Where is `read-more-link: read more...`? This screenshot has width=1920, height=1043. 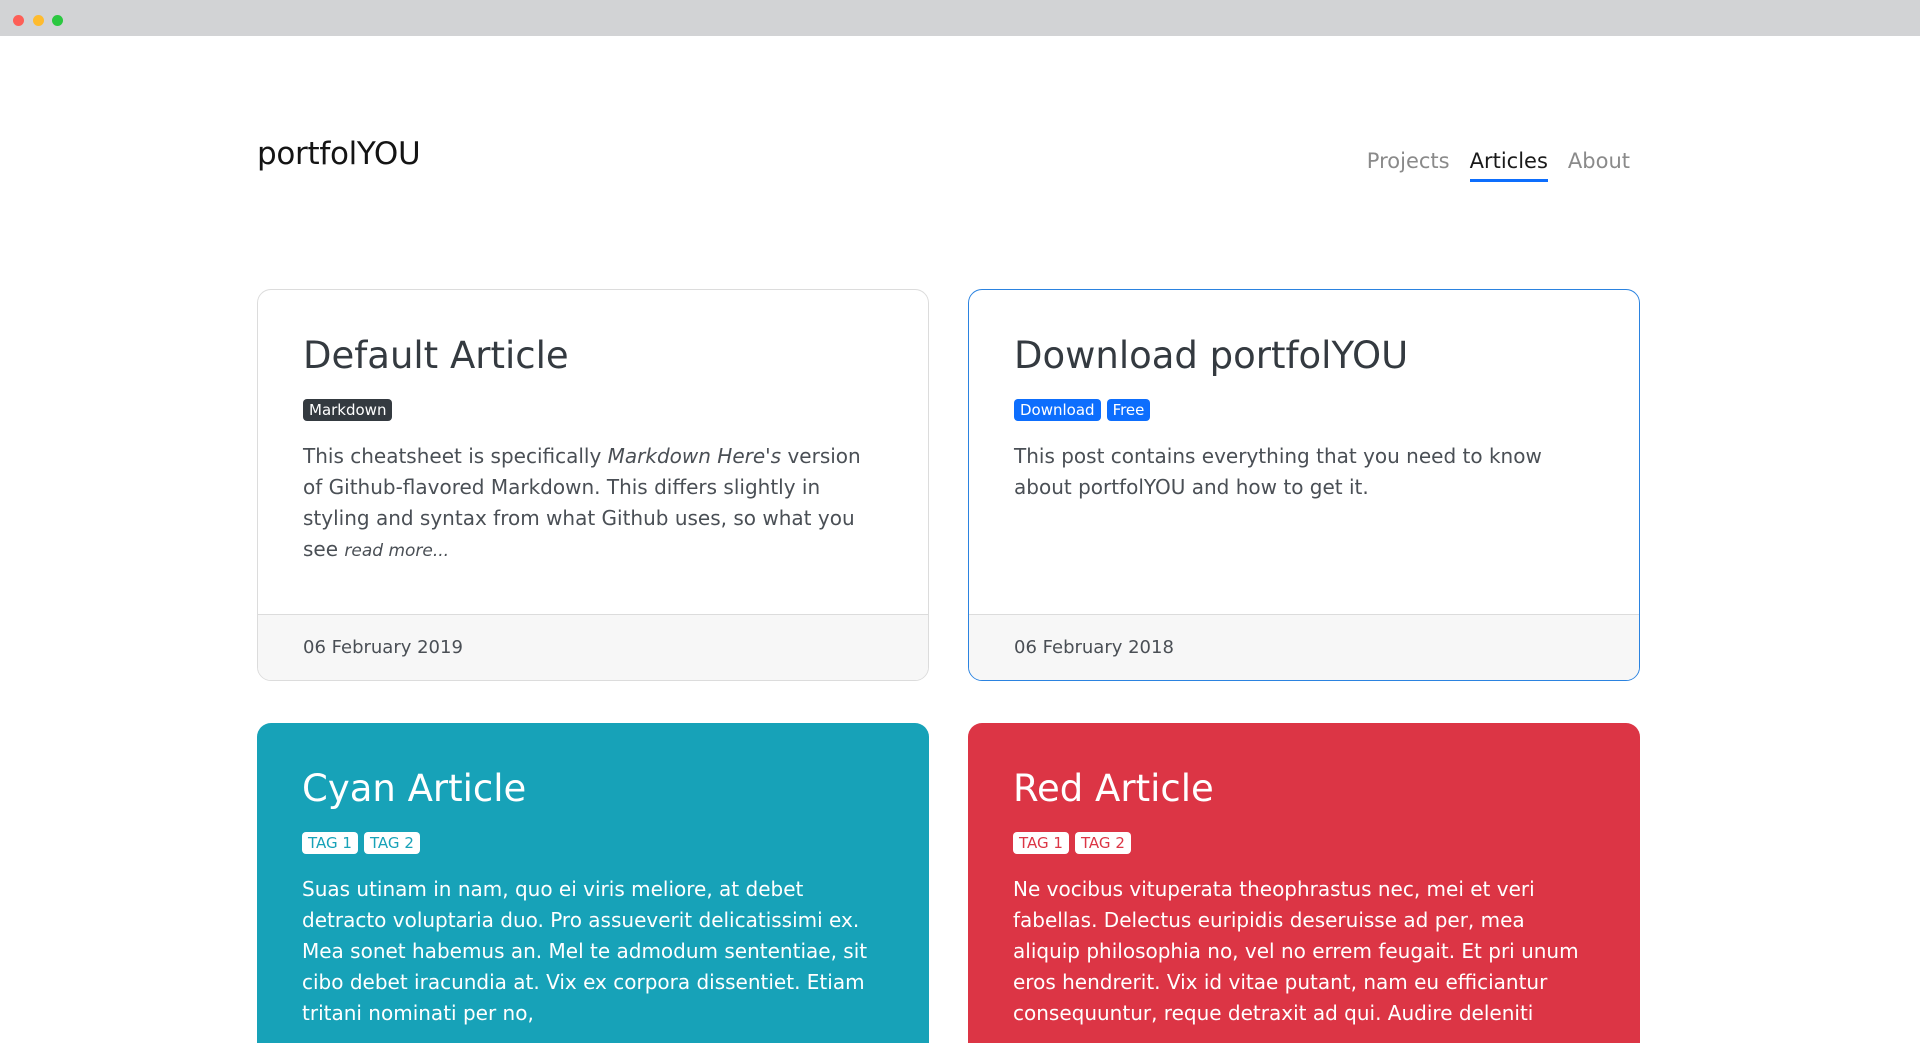
read-more-link: read more... is located at coordinates (396, 551).